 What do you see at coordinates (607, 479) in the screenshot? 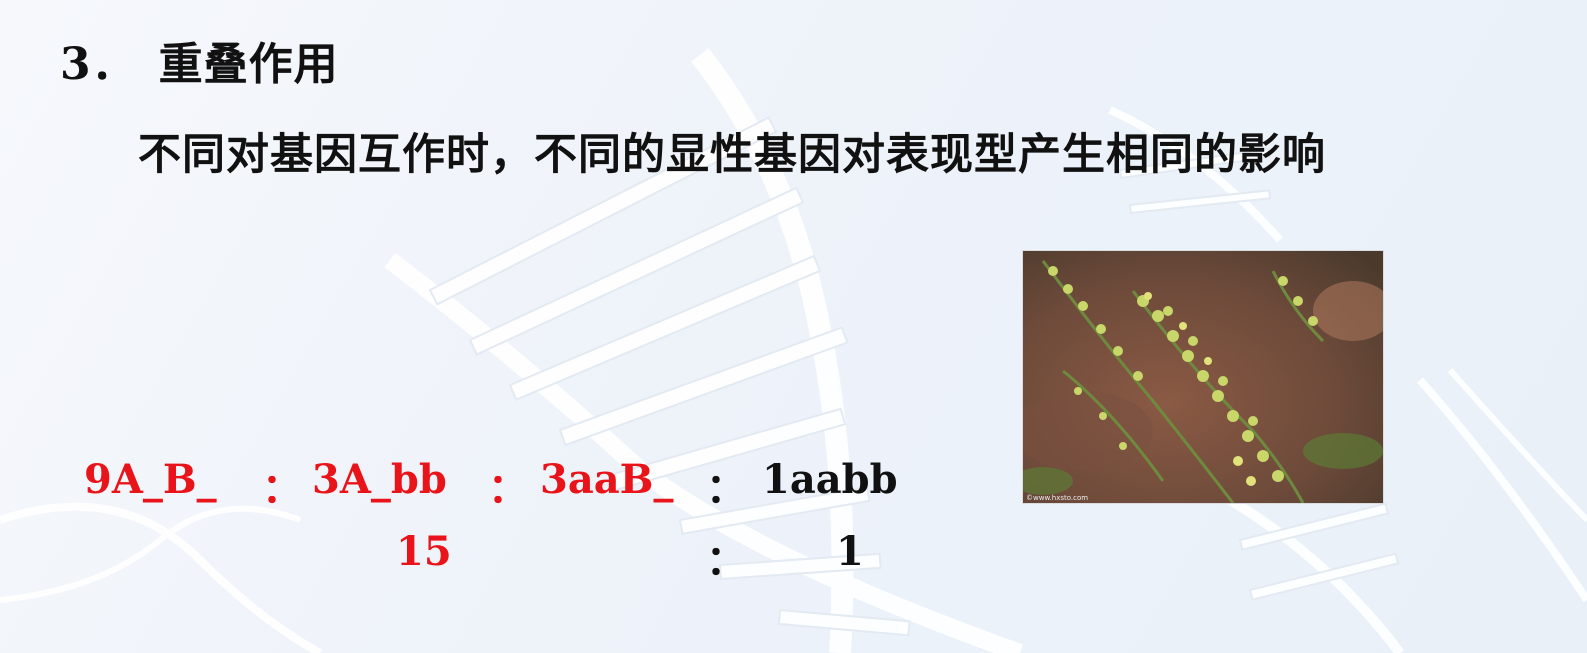
I see `genotype-aa-b: 3aaB_` at bounding box center [607, 479].